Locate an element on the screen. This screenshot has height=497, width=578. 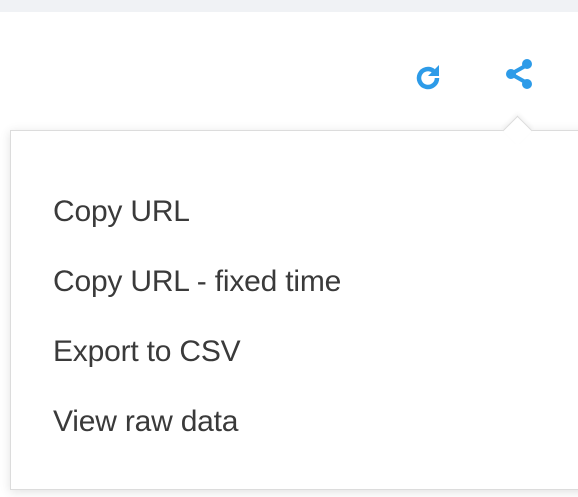
menu-item-copy-url-fixed-time: Copy URL - fixed time is located at coordinates (197, 295).